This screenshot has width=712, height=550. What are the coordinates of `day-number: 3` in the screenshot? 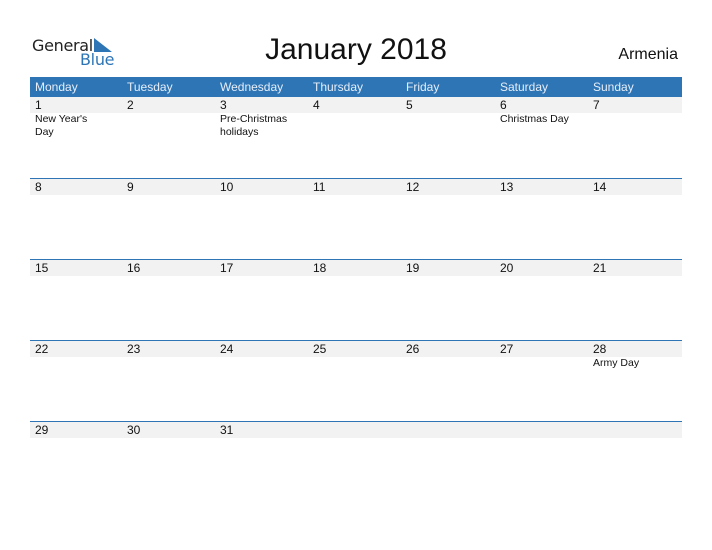 It's located at (223, 105).